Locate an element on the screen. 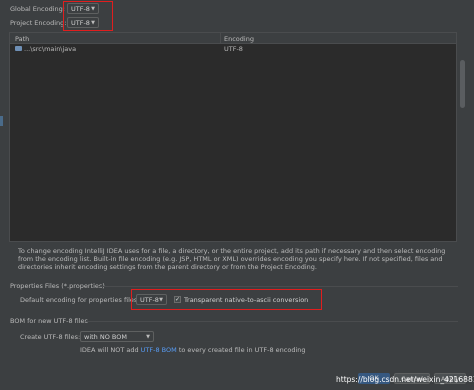 This screenshot has height=390, width=474. bom-note-prefix: IDEA will NOT add is located at coordinates (109, 350).